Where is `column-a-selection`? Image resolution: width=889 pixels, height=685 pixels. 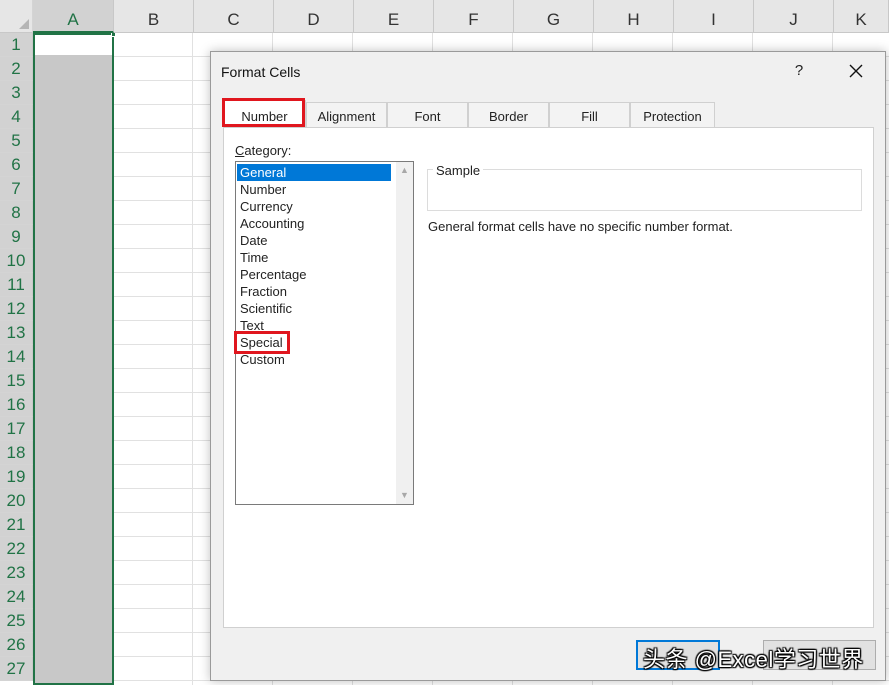
column-a-selection is located at coordinates (73, 359).